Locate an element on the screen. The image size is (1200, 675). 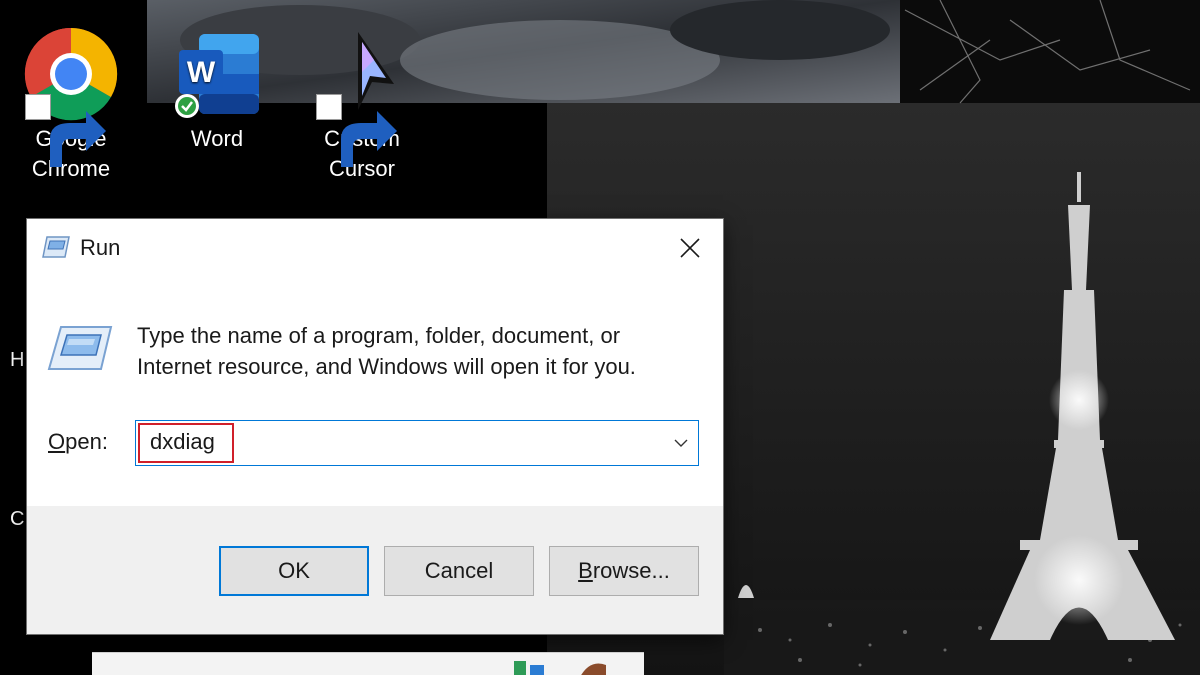
desktop-icon-word: W Word is located at coordinates (217, 90).